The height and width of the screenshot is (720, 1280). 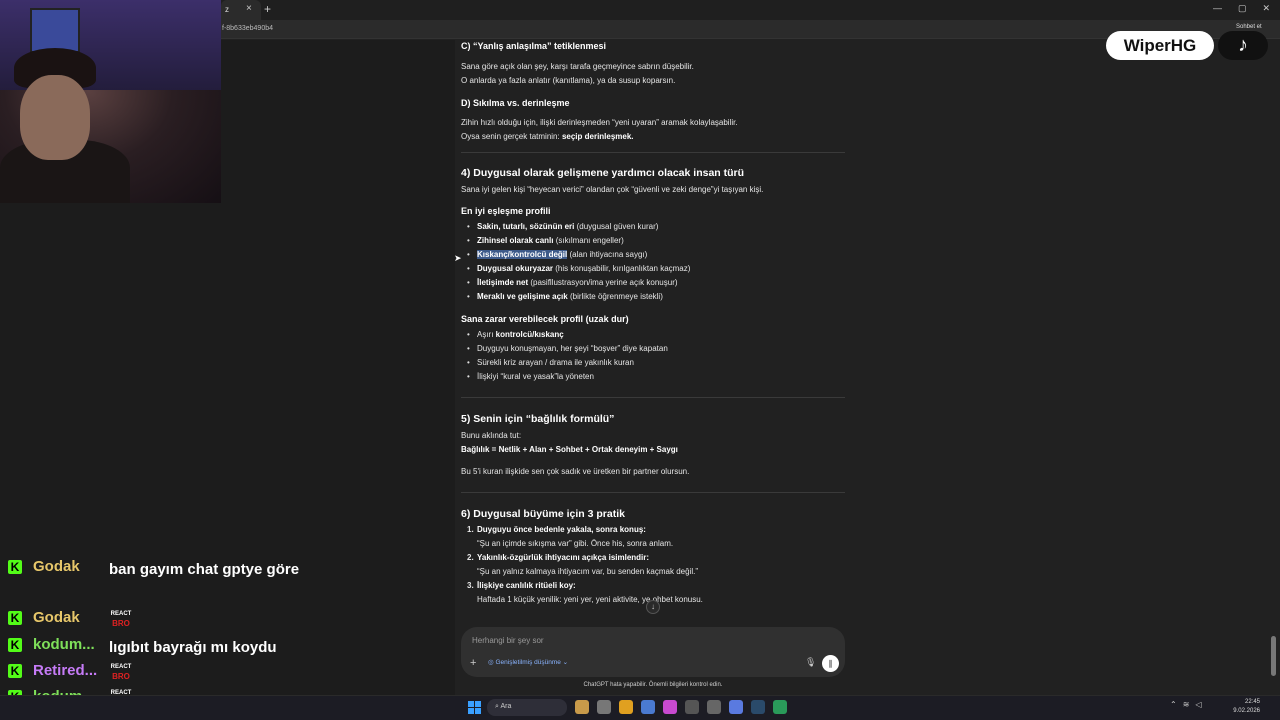 I want to click on discord-icon, so click(x=736, y=707).